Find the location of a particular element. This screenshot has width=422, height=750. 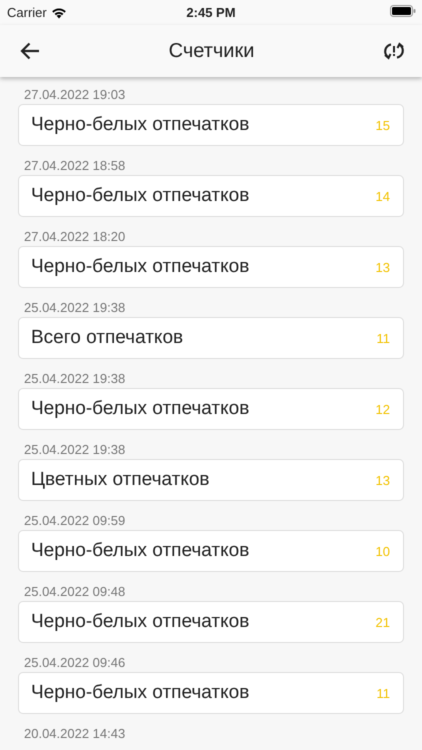

counter-card: Черно-белых отпечатков 21 is located at coordinates (211, 622).